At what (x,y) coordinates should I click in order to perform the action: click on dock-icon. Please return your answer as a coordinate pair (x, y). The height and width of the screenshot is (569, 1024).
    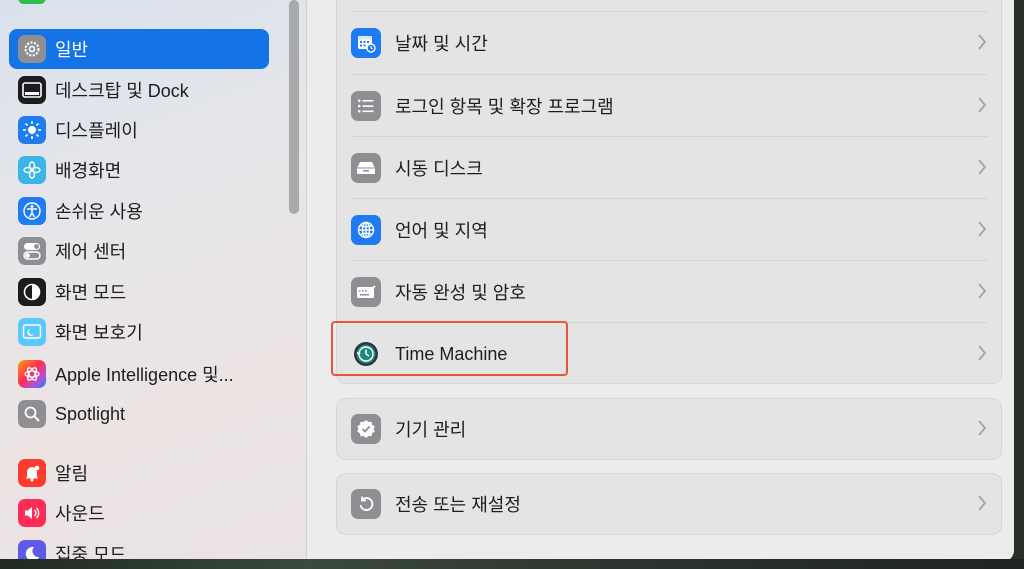
    Looking at the image, I should click on (32, 90).